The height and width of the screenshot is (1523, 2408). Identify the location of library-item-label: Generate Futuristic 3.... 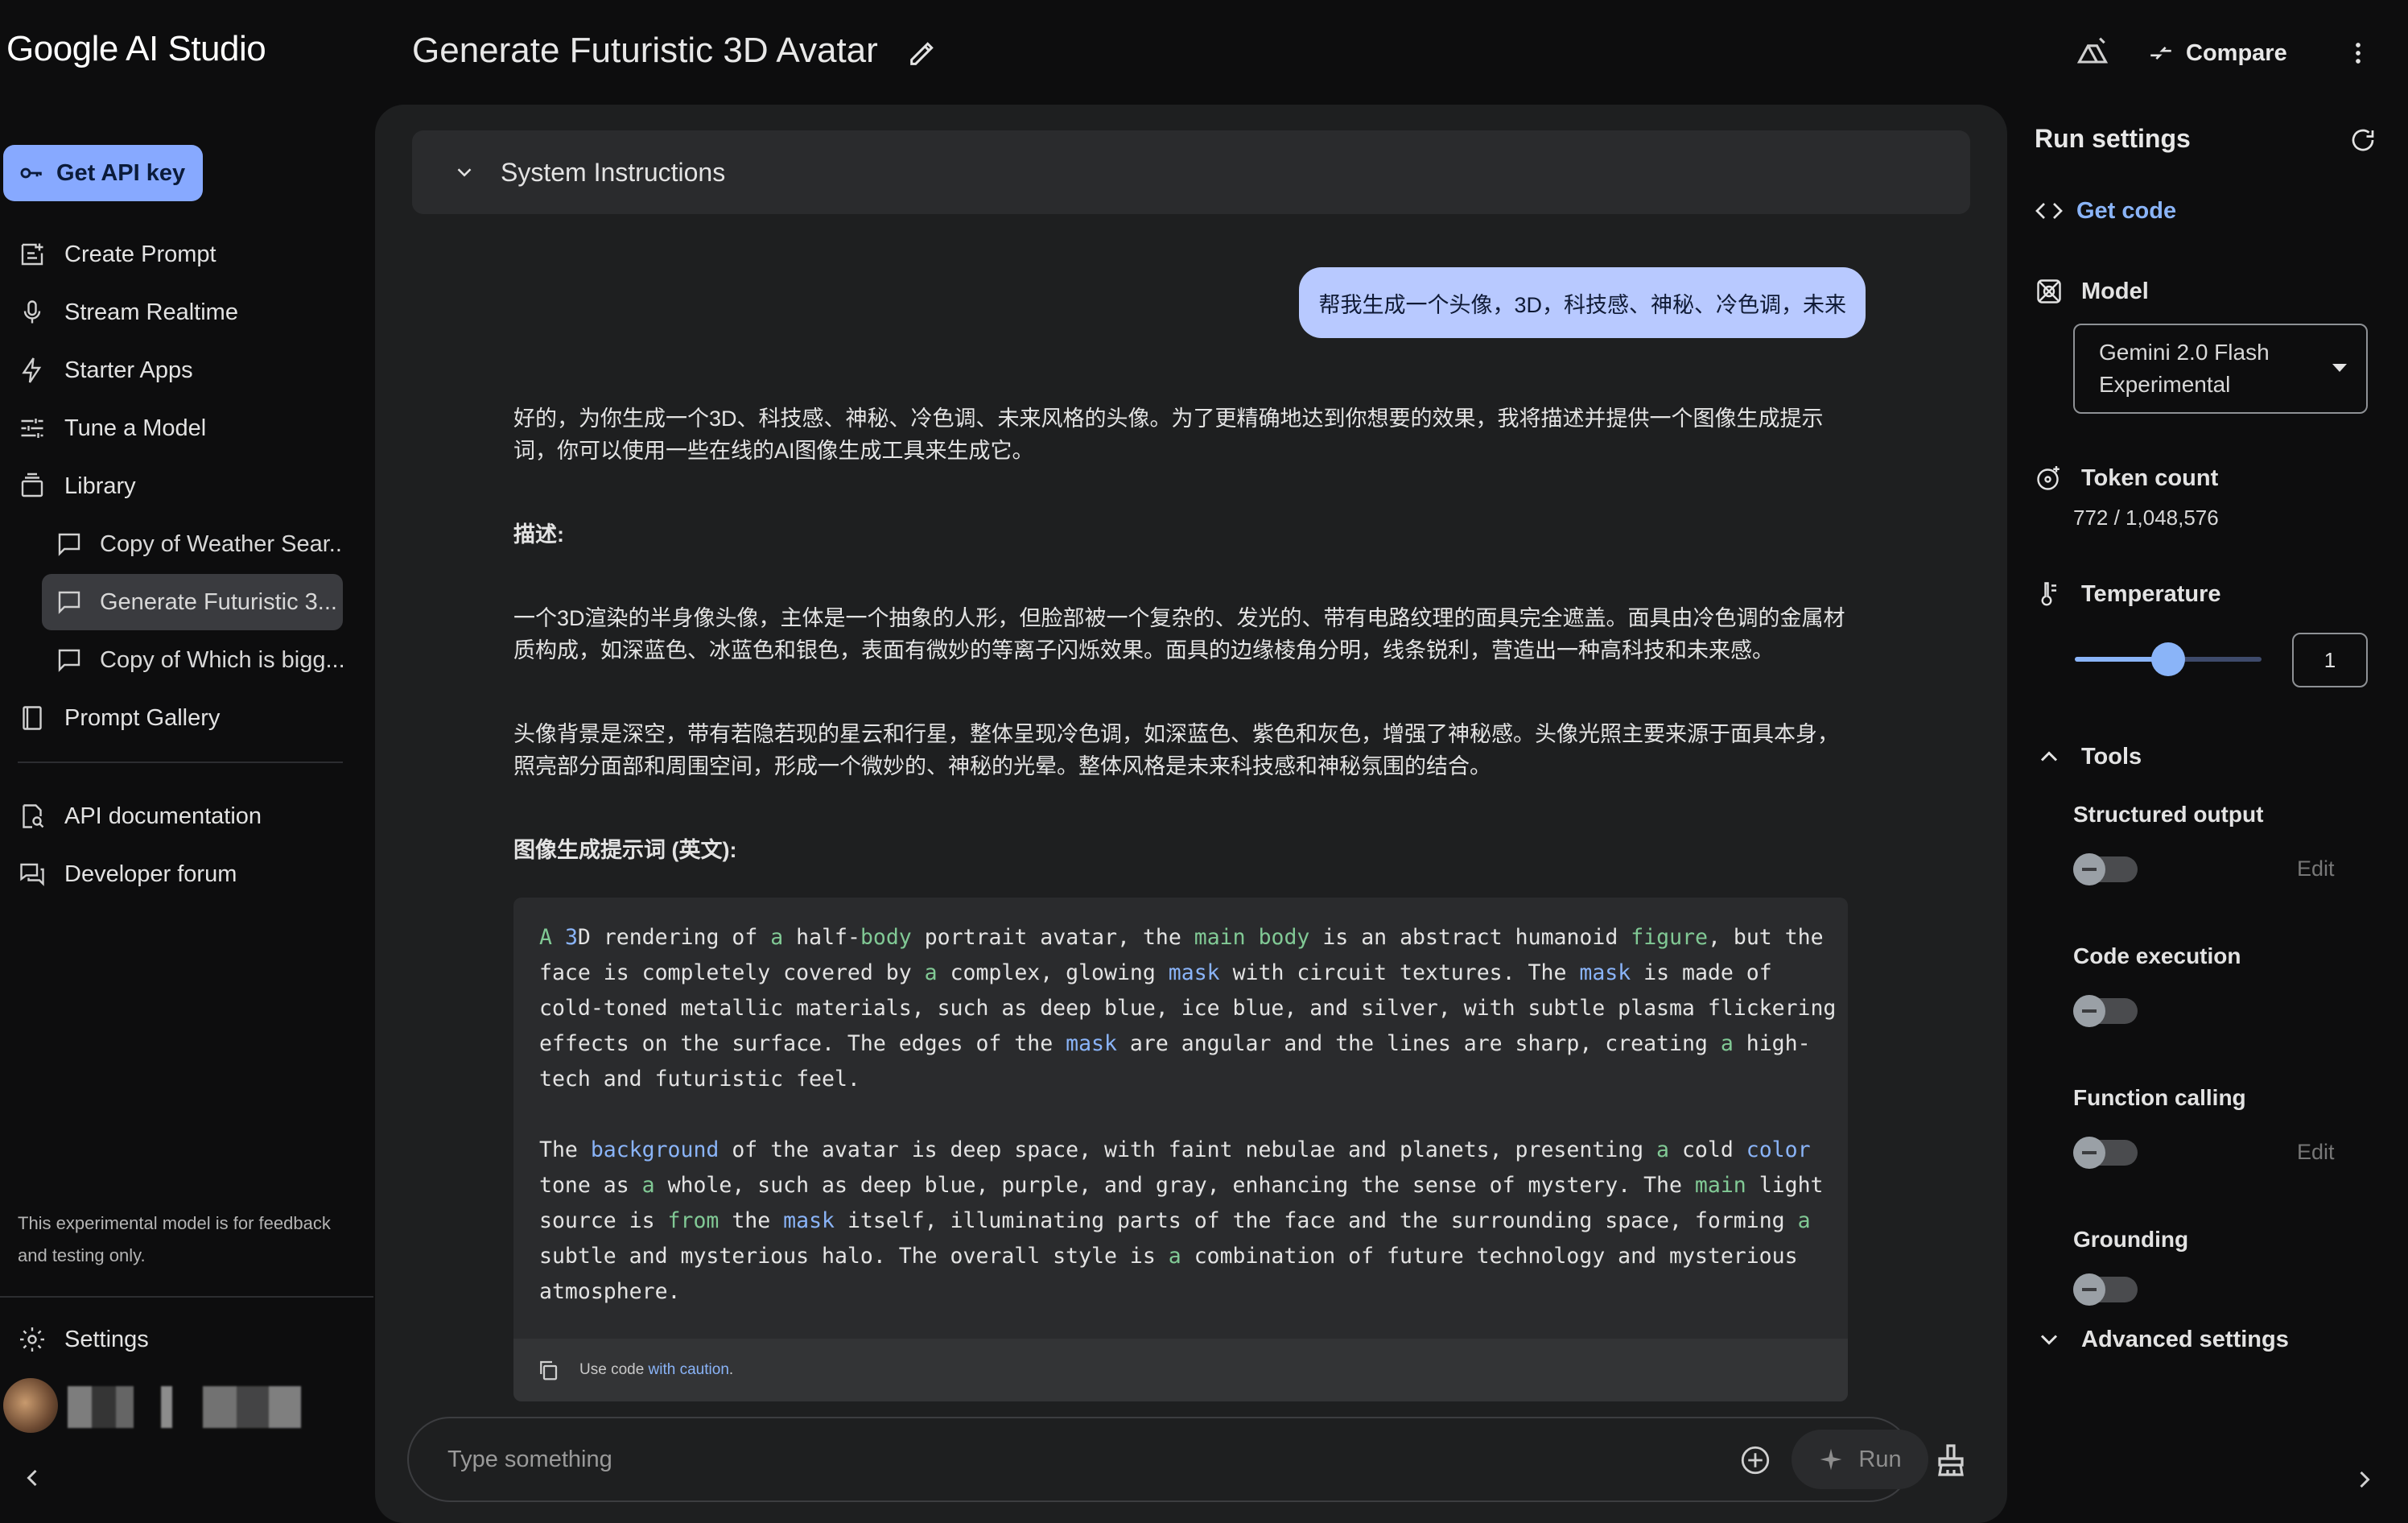
(218, 601).